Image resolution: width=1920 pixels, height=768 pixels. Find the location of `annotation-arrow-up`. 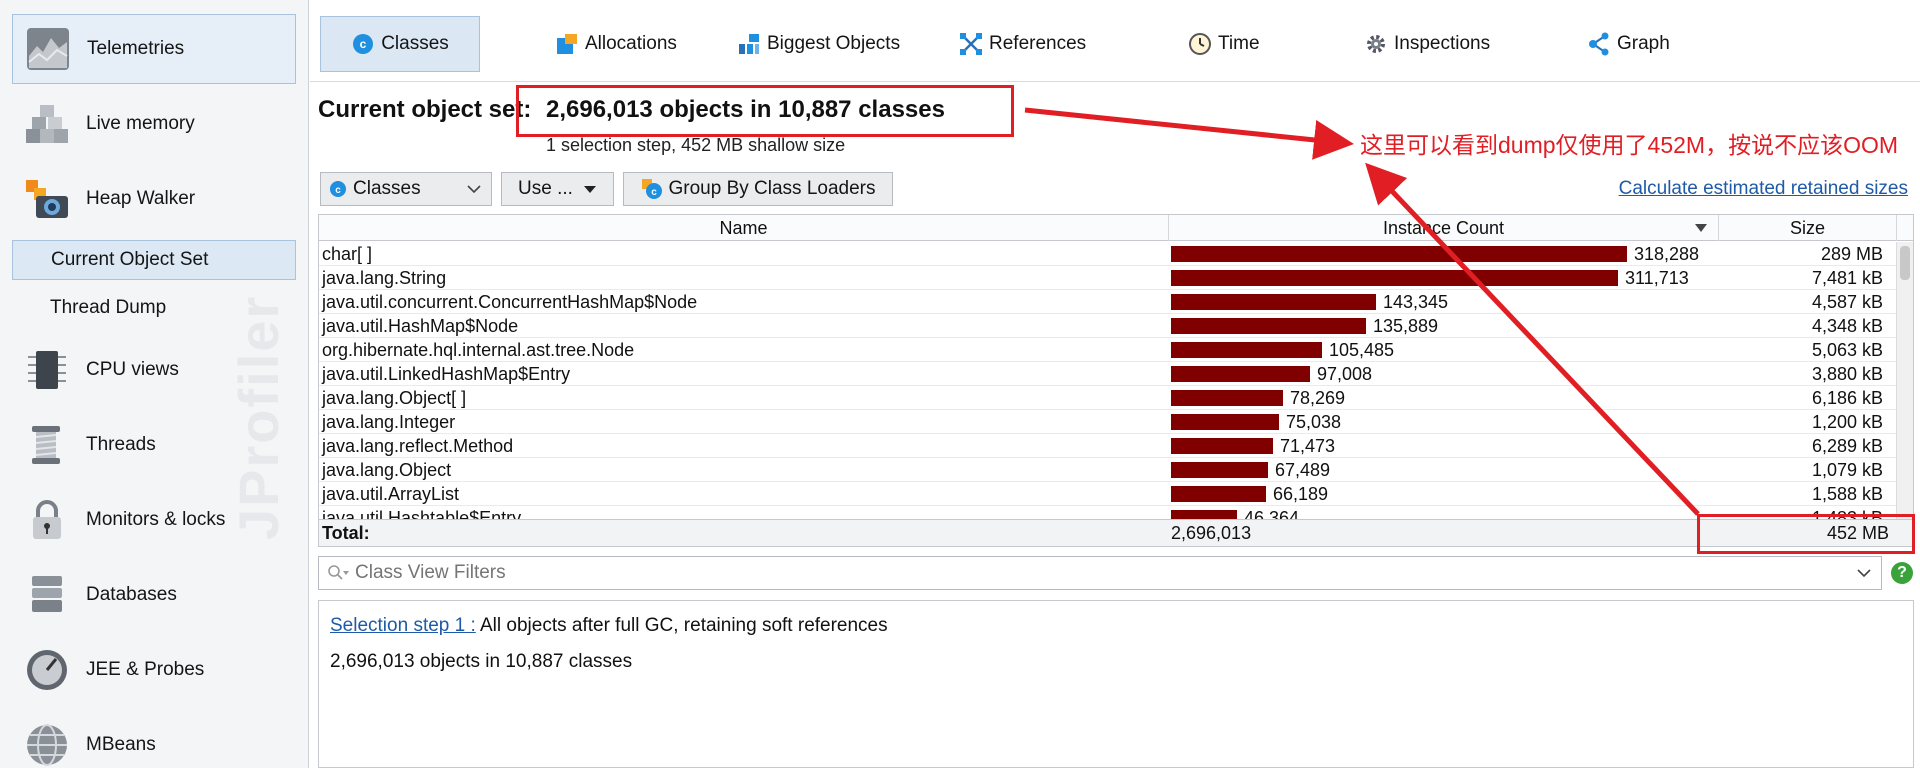

annotation-arrow-up is located at coordinates (1532, 339).